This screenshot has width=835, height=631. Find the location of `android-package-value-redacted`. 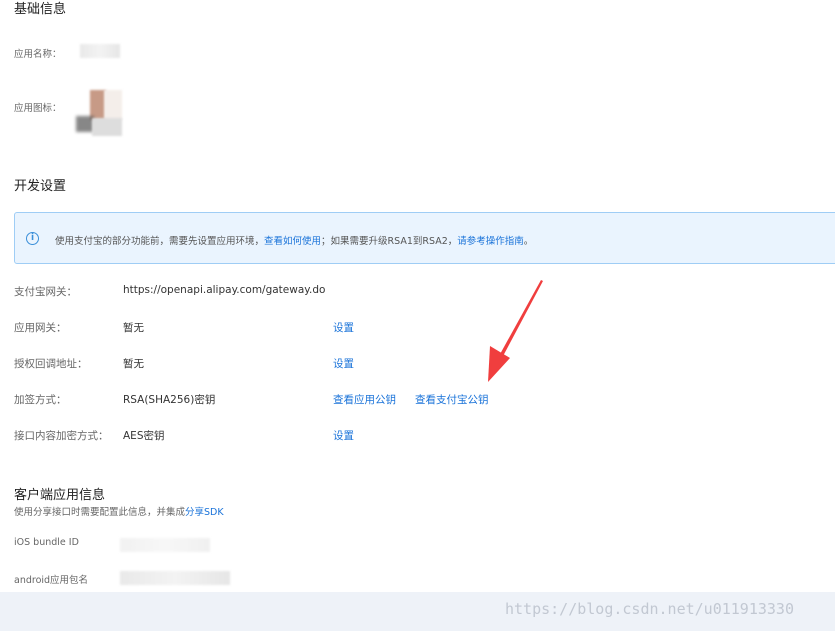

android-package-value-redacted is located at coordinates (175, 578).